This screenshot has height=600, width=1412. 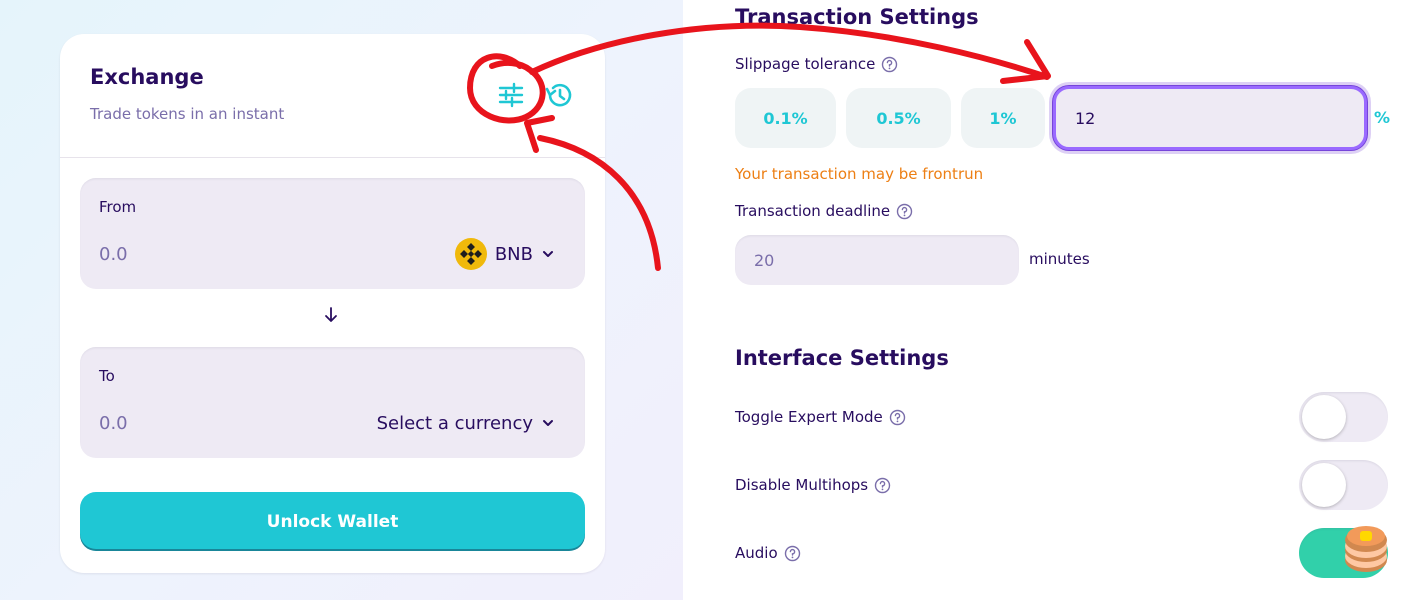 I want to click on from-panel: From 0.0 BNB, so click(x=332, y=233).